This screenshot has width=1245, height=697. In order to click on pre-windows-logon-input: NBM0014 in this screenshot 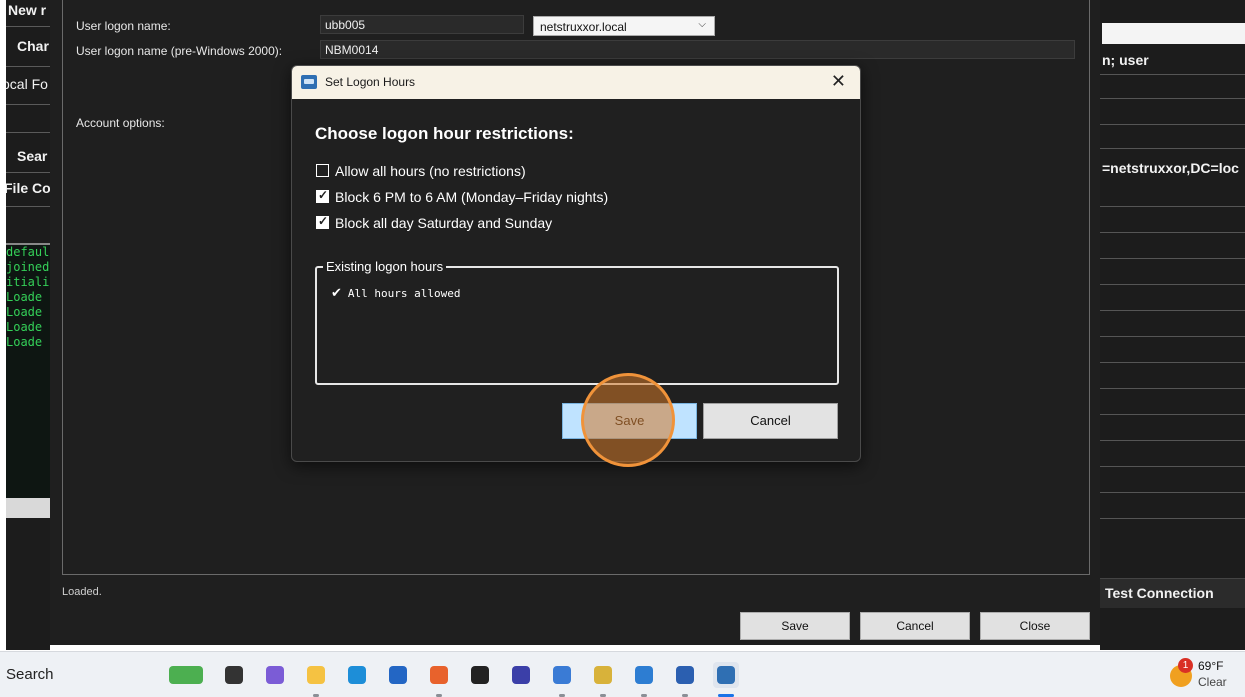, I will do `click(697, 49)`.